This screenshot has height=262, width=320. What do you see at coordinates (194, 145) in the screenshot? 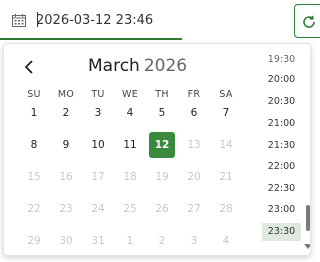
I see `disabled-day: 13` at bounding box center [194, 145].